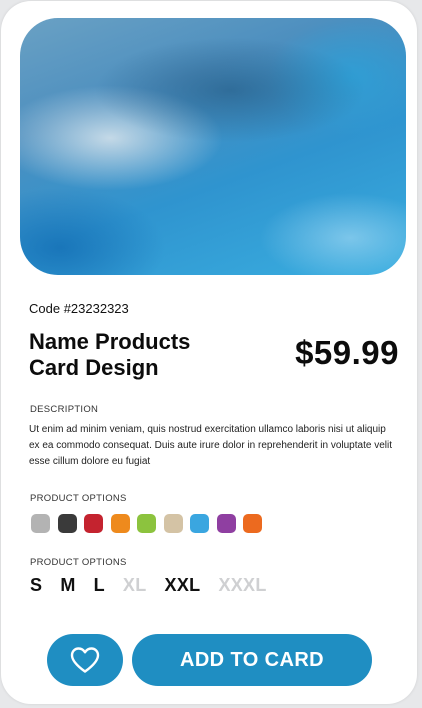  Describe the element at coordinates (64, 409) in the screenshot. I see `description-label: DESCRIPTION` at that location.